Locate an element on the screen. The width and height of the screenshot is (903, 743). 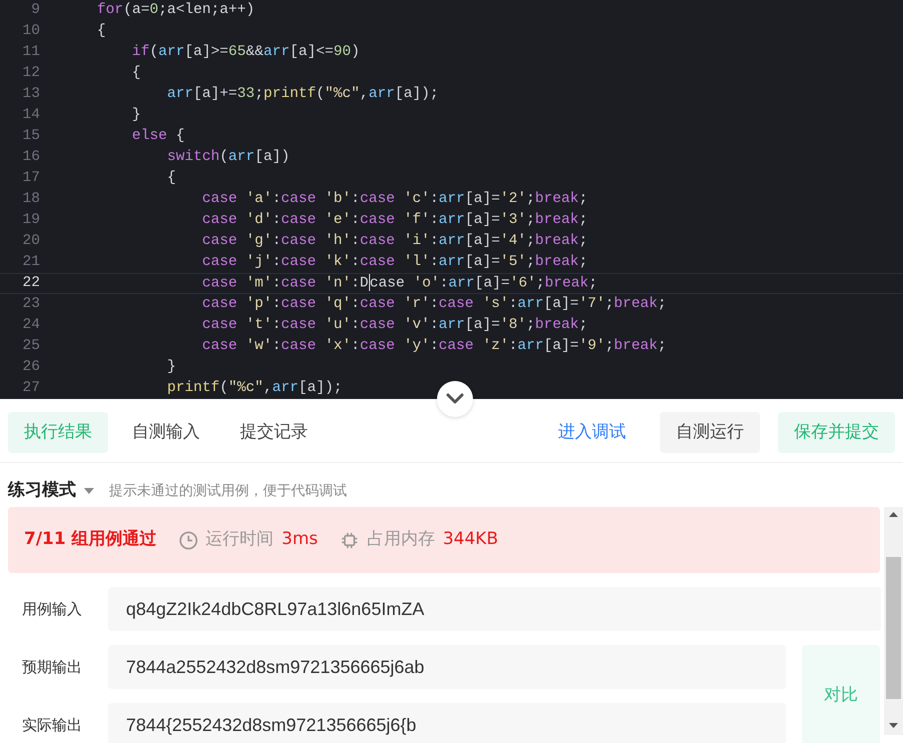
code-line: arr[a]+=33;printf("%c",arr[a]); is located at coordinates (302, 94).